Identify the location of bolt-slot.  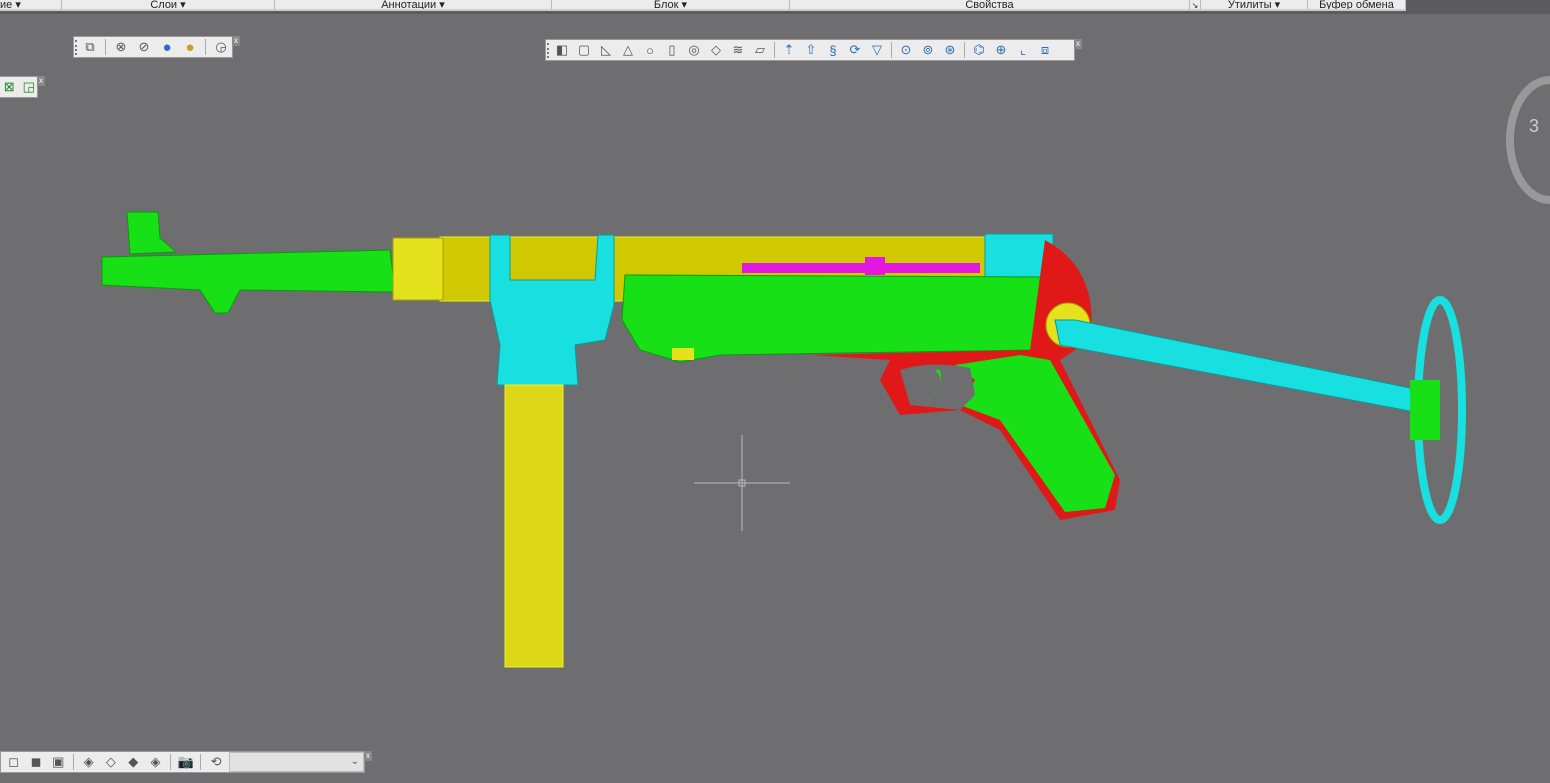
(861, 268).